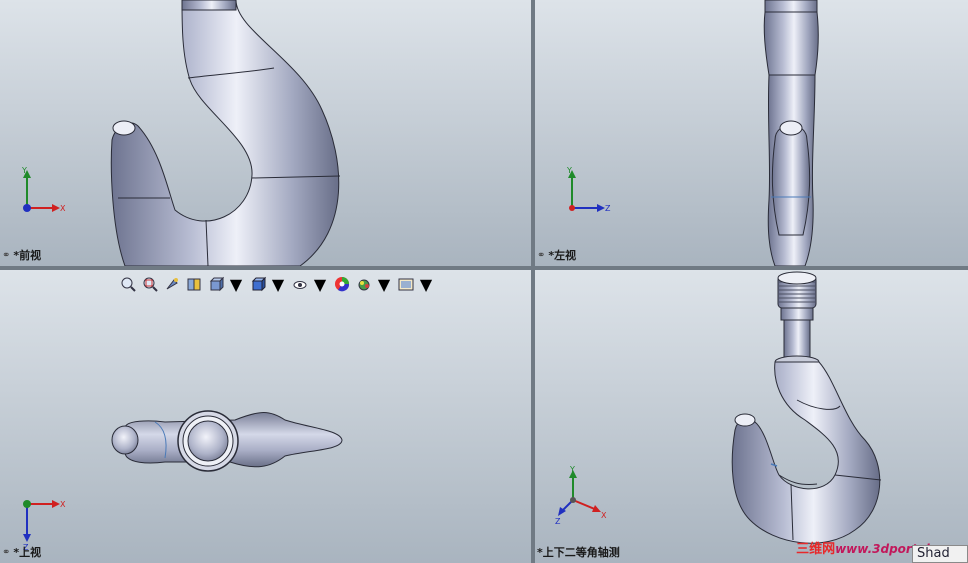  What do you see at coordinates (816, 549) in the screenshot?
I see `watermark-text: 三维网` at bounding box center [816, 549].